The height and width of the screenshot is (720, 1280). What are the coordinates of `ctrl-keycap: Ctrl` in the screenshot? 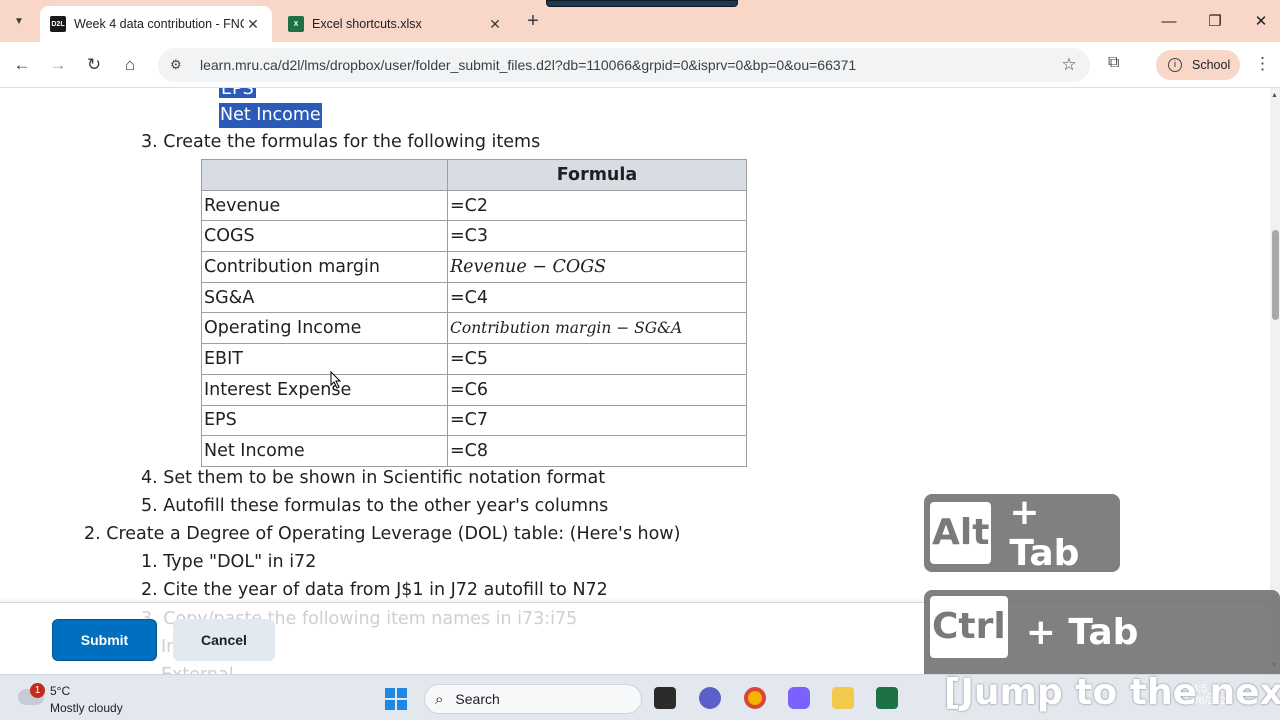 It's located at (969, 627).